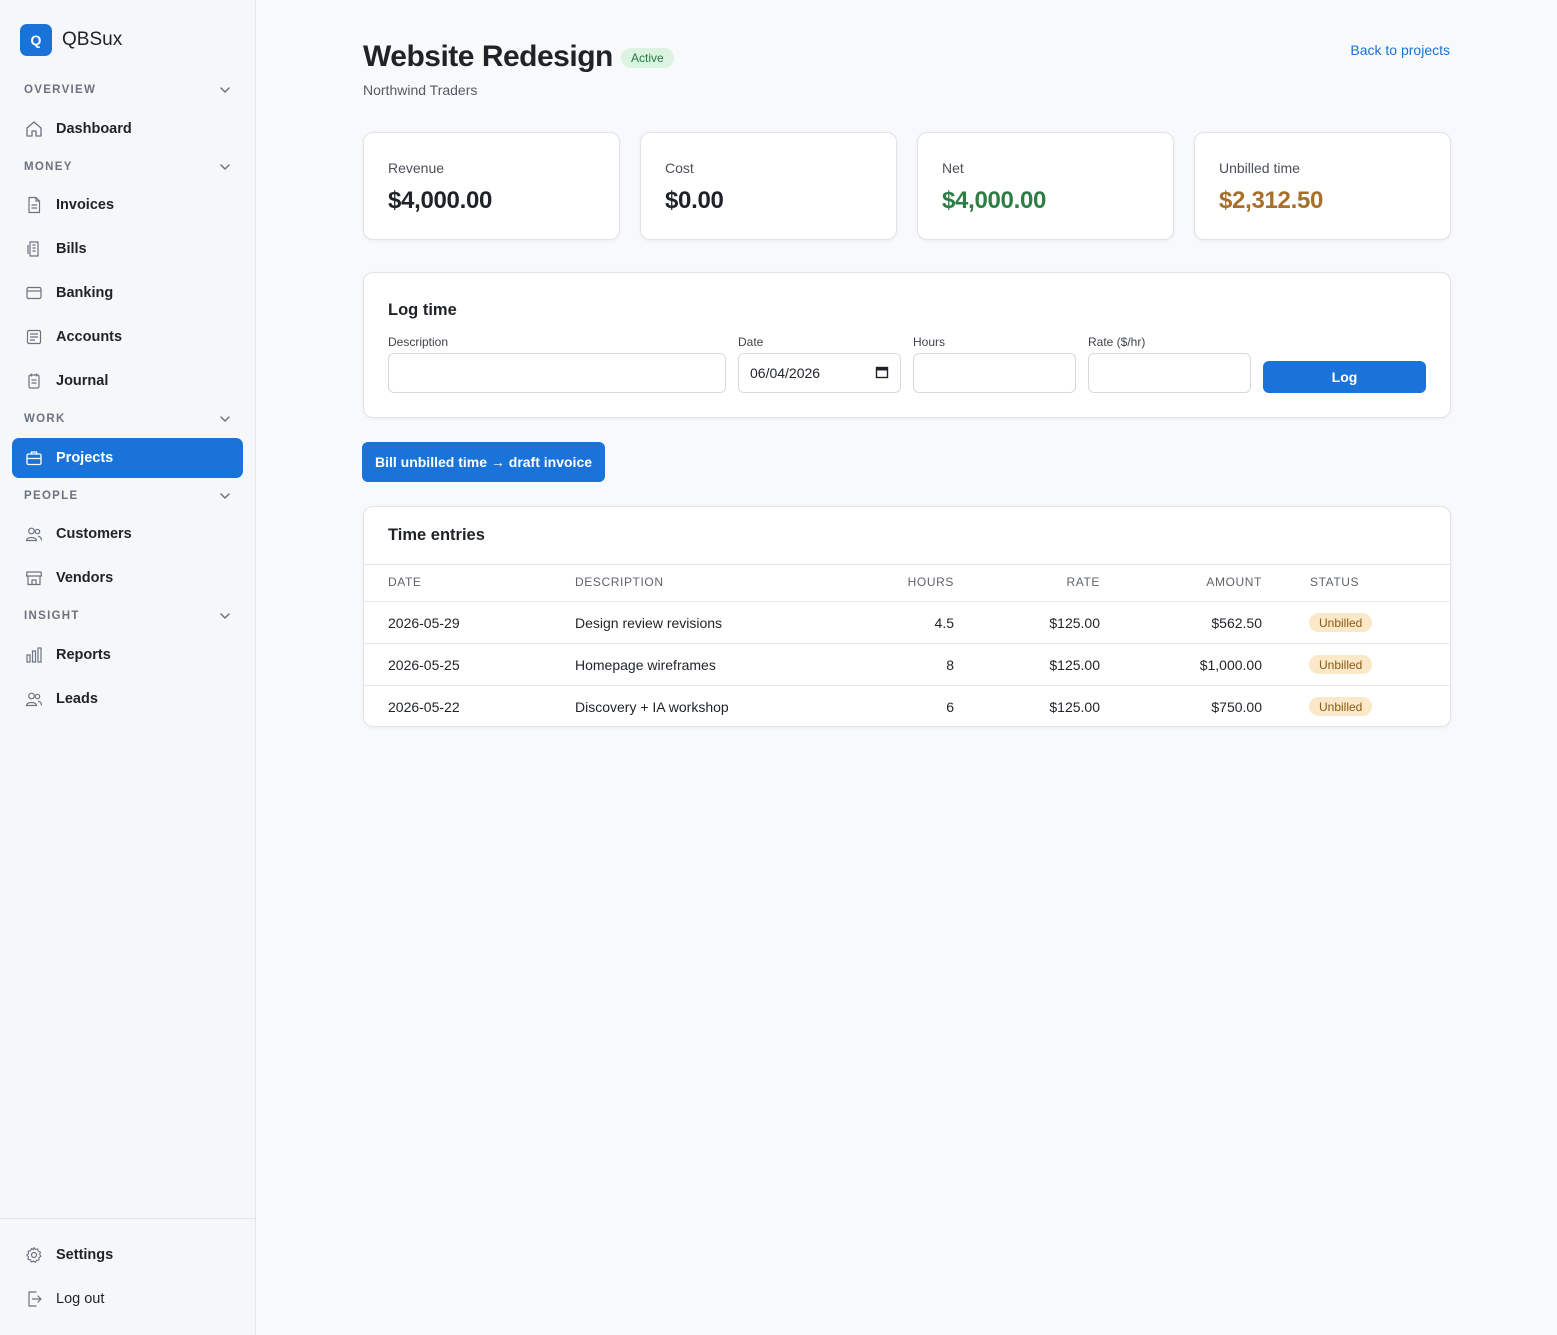  I want to click on hours-input, so click(994, 373).